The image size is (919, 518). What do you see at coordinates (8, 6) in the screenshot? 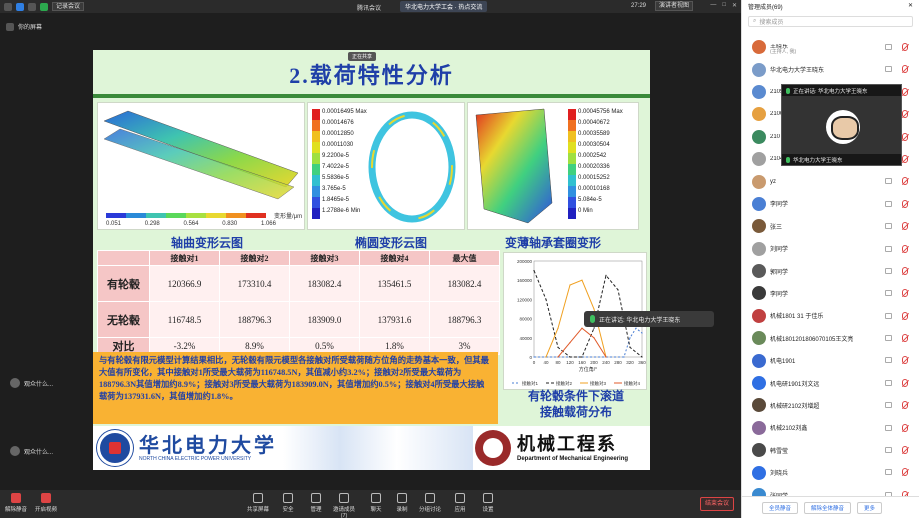
I see `info-icon` at bounding box center [8, 6].